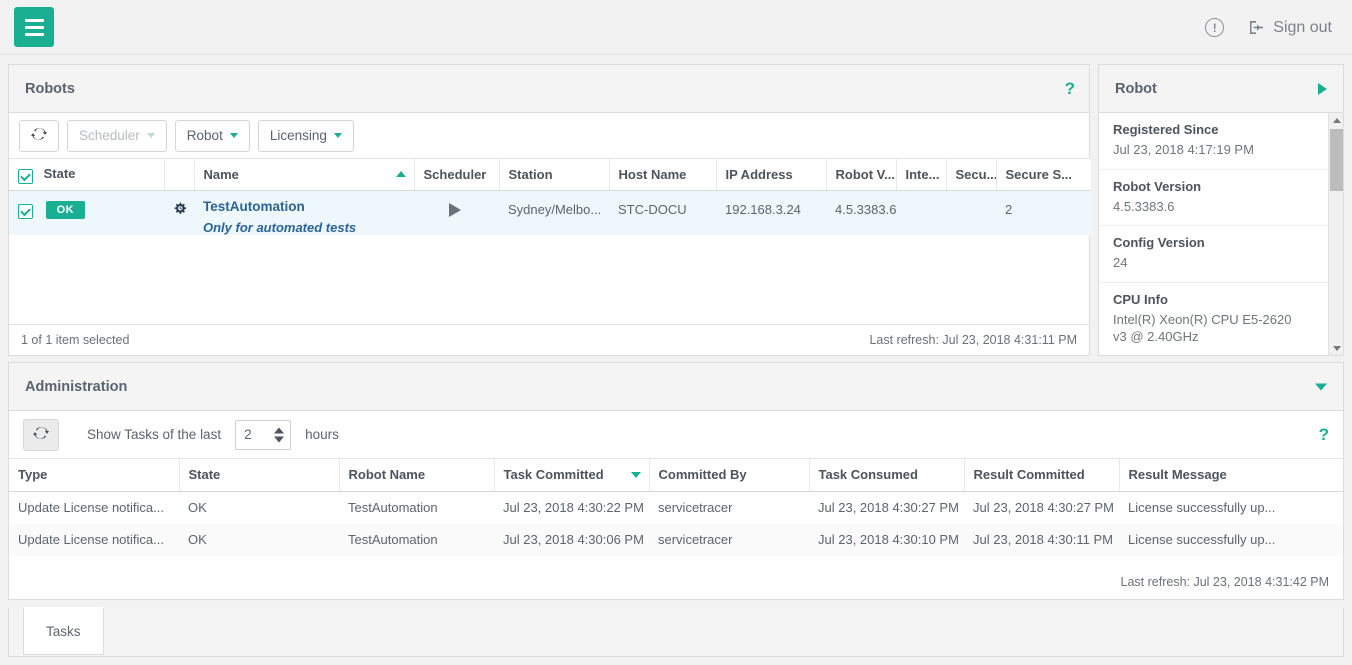  I want to click on stepper-up-icon, so click(279, 430).